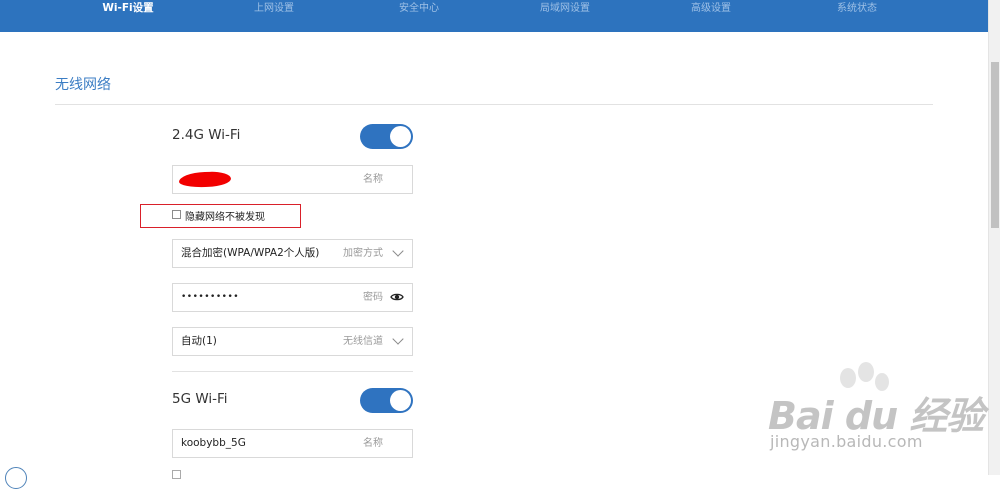 The height and width of the screenshot is (489, 1000). What do you see at coordinates (494, 104) in the screenshot?
I see `section-divider` at bounding box center [494, 104].